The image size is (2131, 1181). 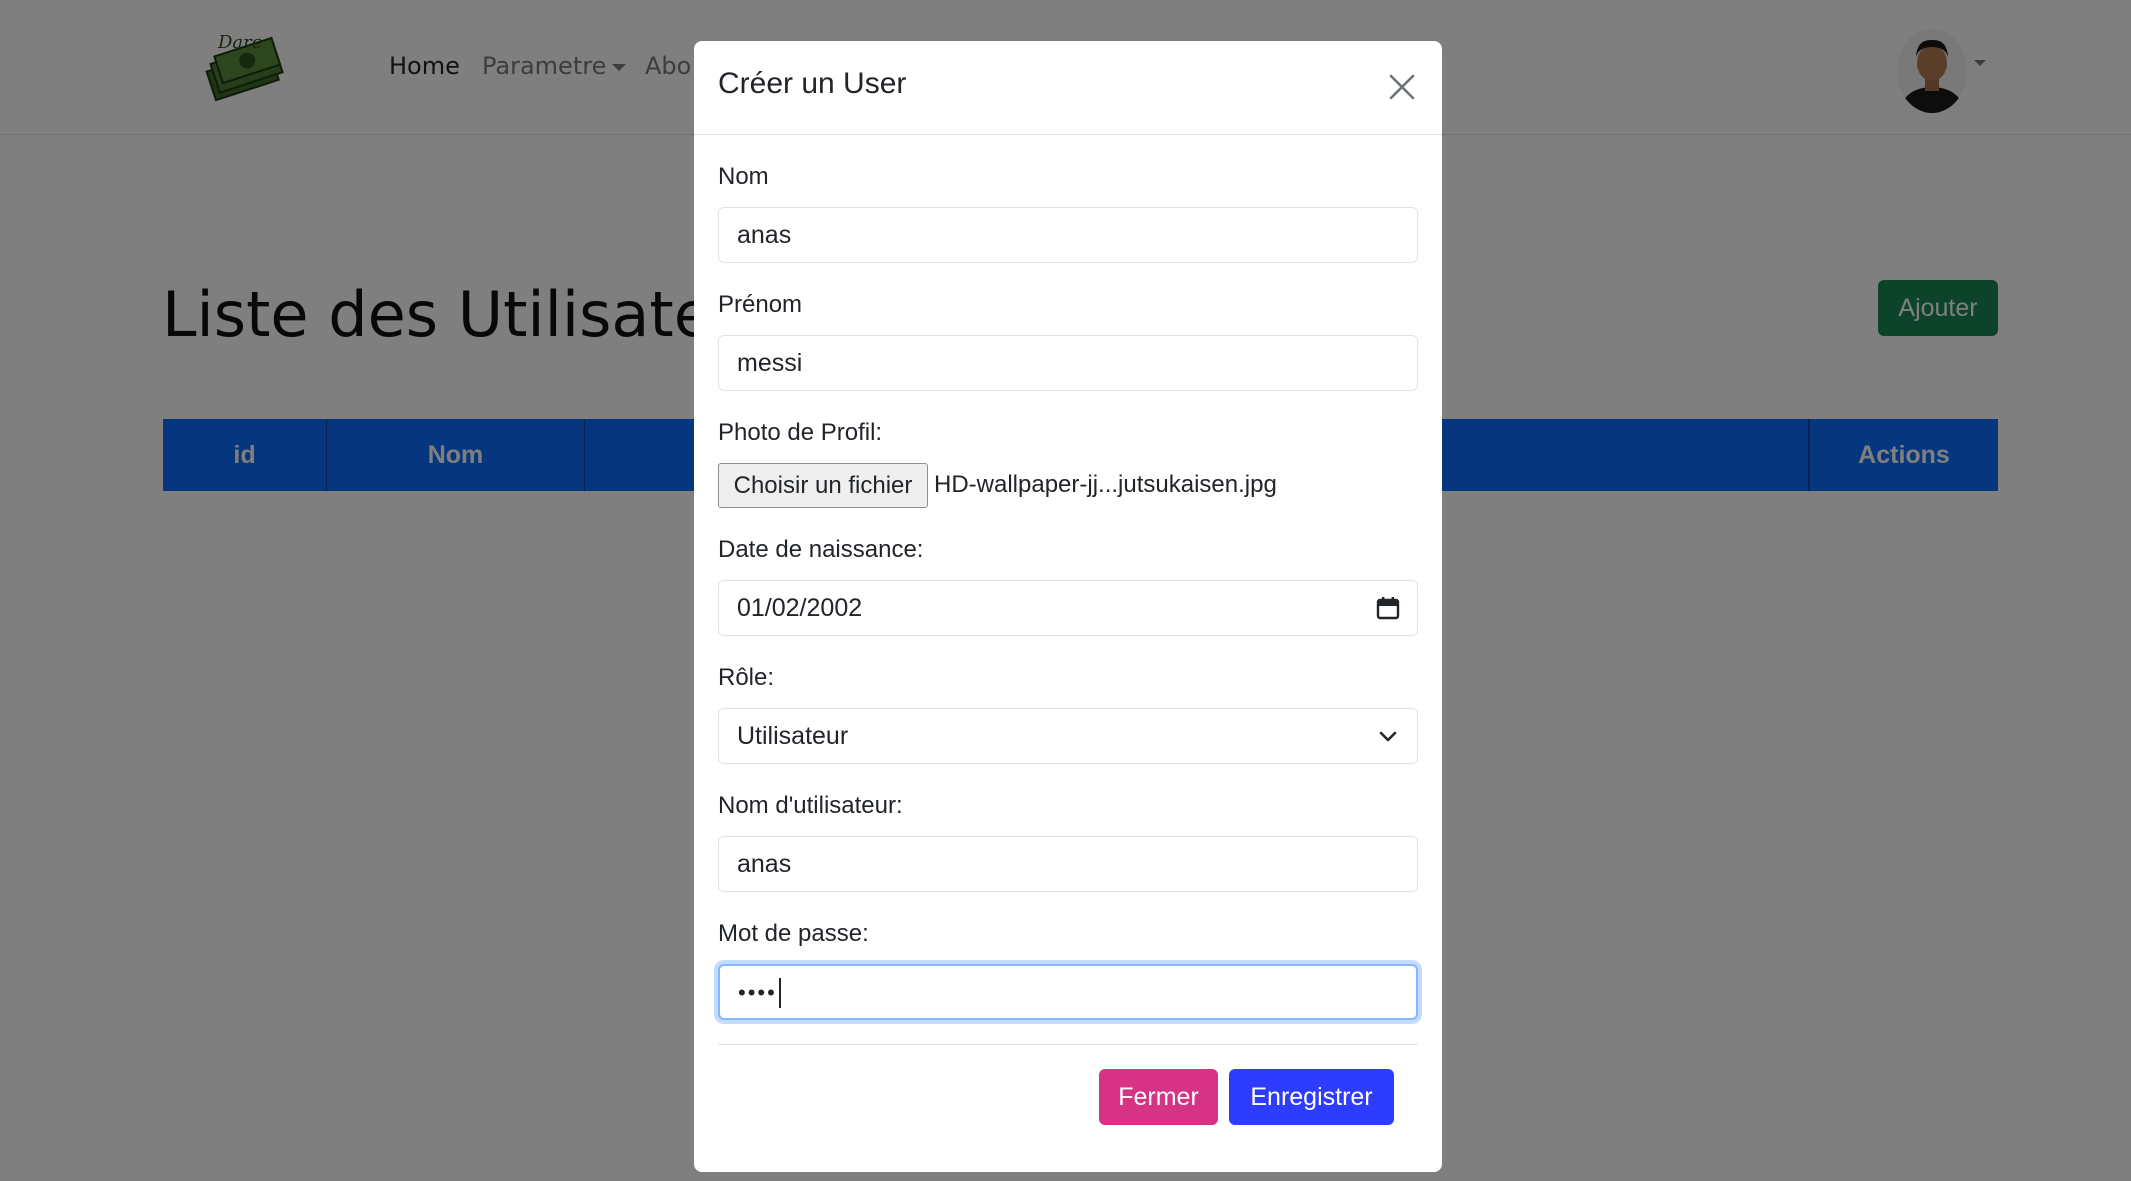 I want to click on password-value: ••••, so click(x=757, y=992).